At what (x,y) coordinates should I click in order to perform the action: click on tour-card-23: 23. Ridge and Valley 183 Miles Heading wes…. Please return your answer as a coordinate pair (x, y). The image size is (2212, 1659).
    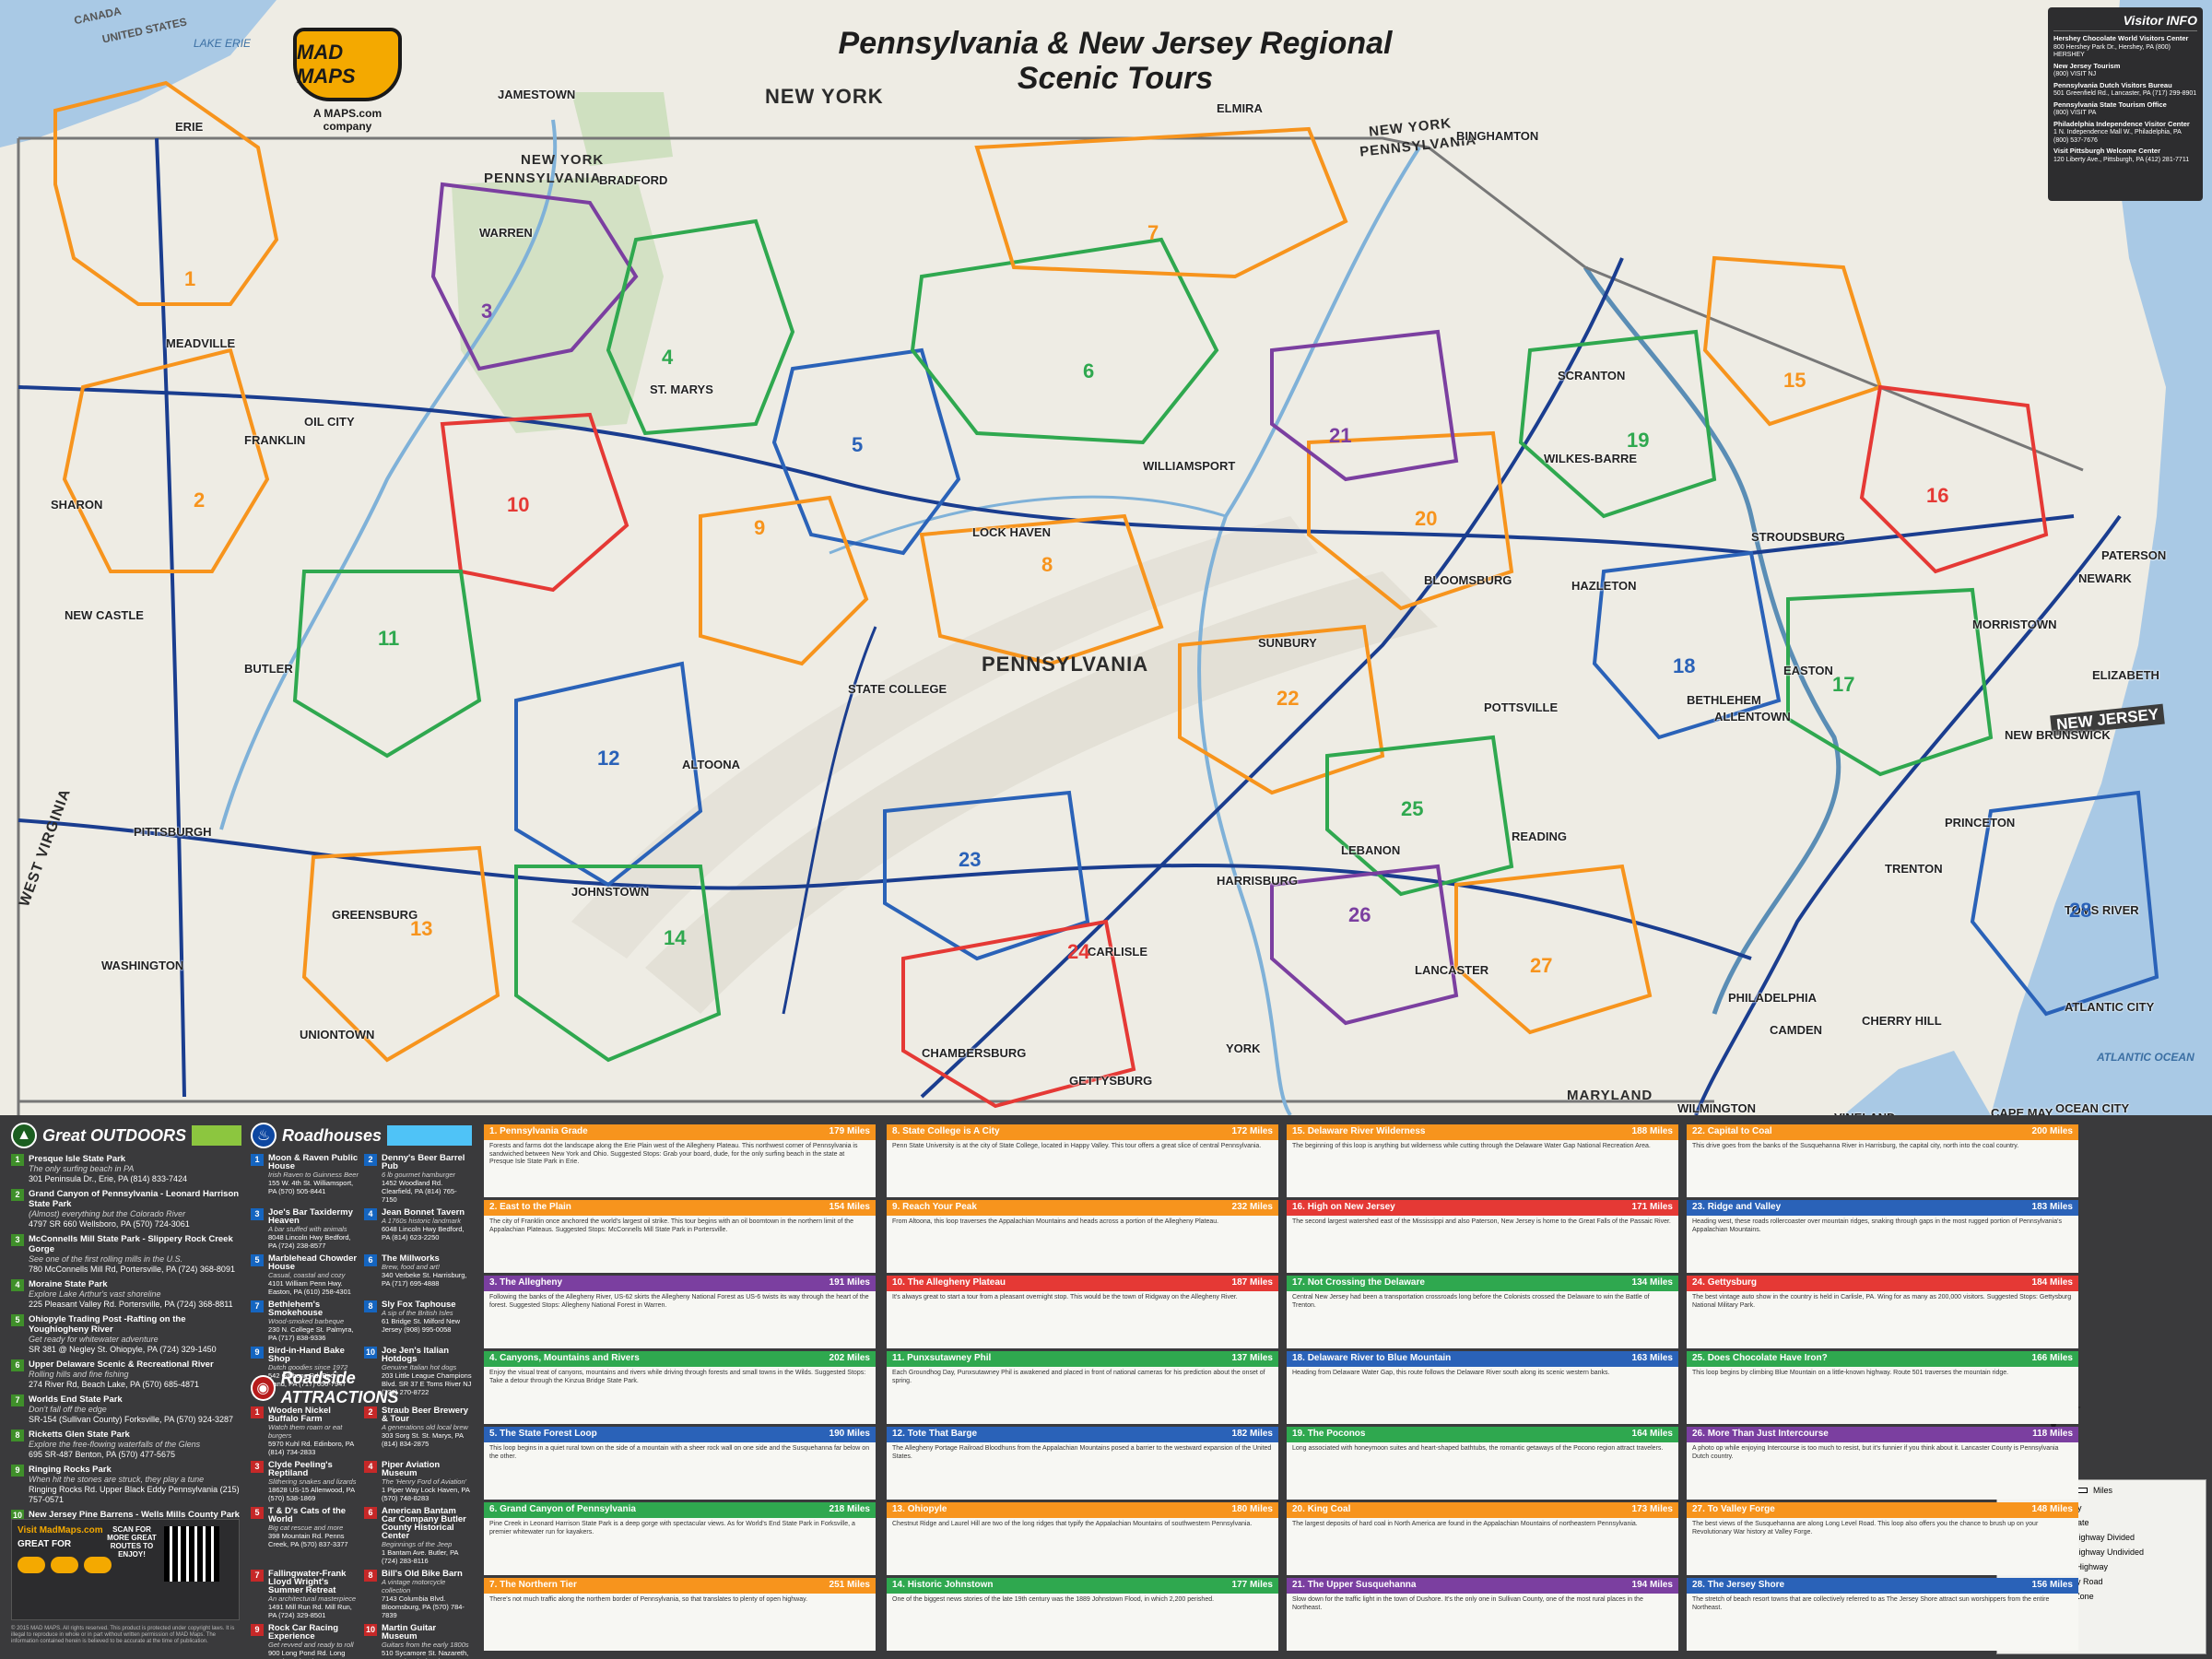
    Looking at the image, I should click on (1882, 1236).